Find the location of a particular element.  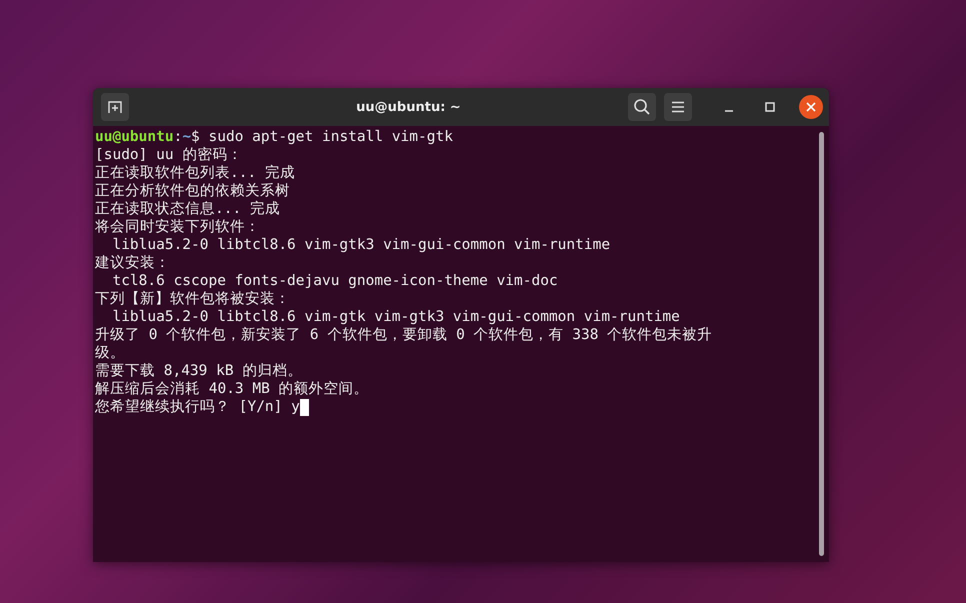

close-button is located at coordinates (811, 107).